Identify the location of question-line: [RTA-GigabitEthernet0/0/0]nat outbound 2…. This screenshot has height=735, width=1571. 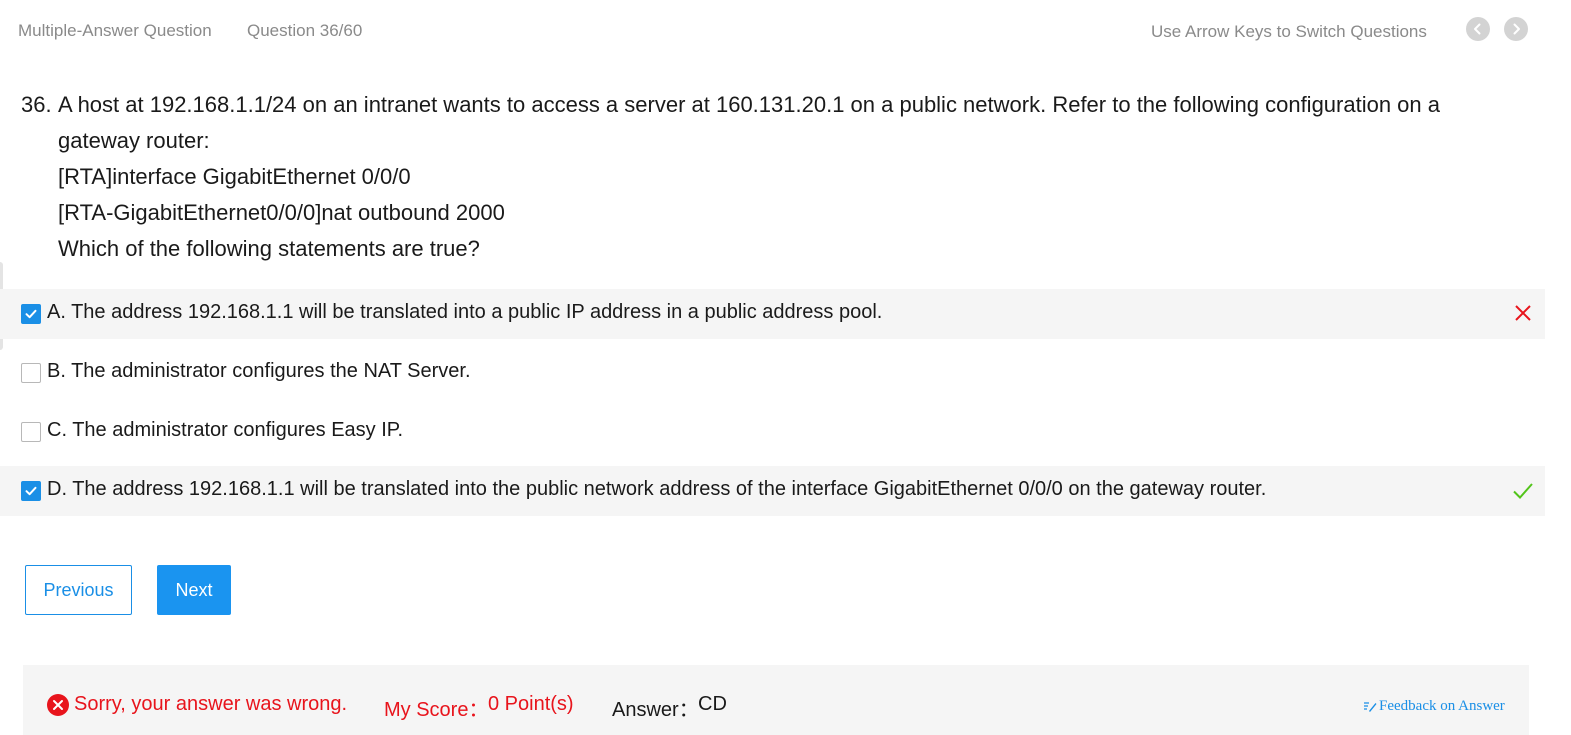
(281, 212).